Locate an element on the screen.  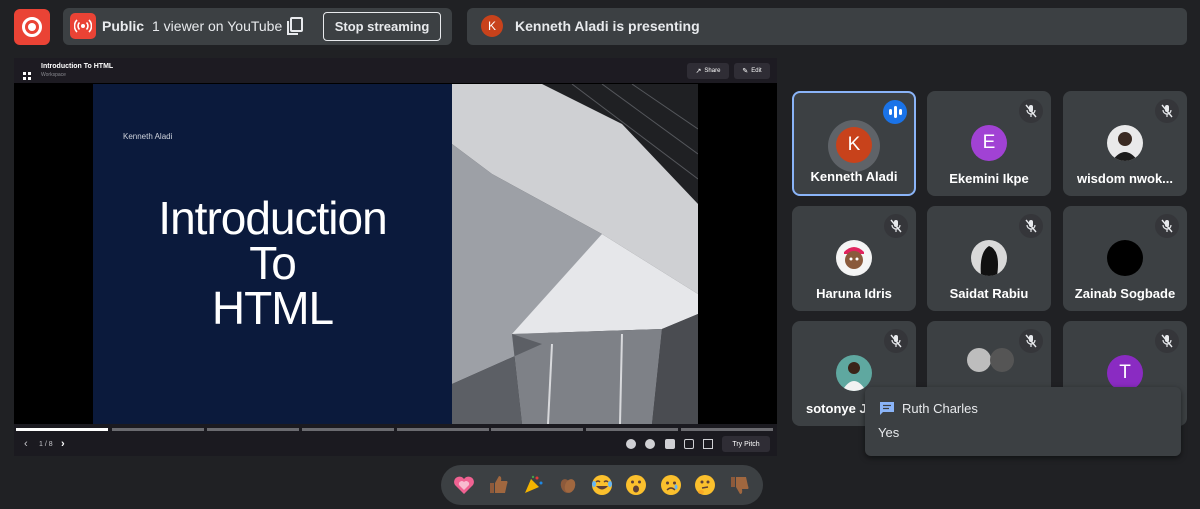
viewer-count: 1 viewer on YouTube is located at coordinates (217, 26).